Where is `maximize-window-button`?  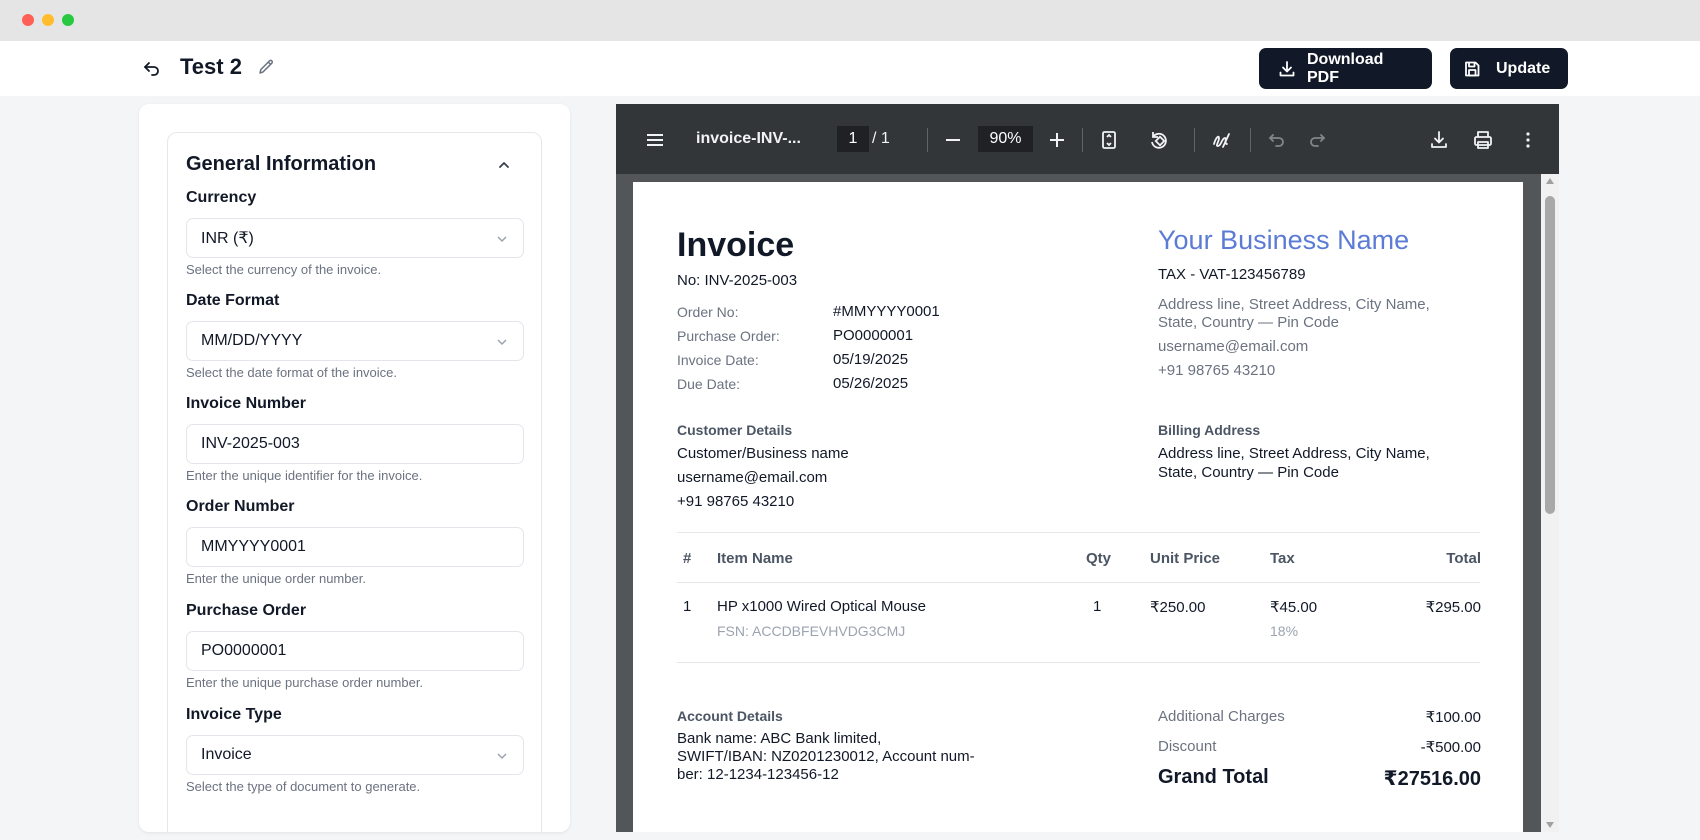 maximize-window-button is located at coordinates (68, 20).